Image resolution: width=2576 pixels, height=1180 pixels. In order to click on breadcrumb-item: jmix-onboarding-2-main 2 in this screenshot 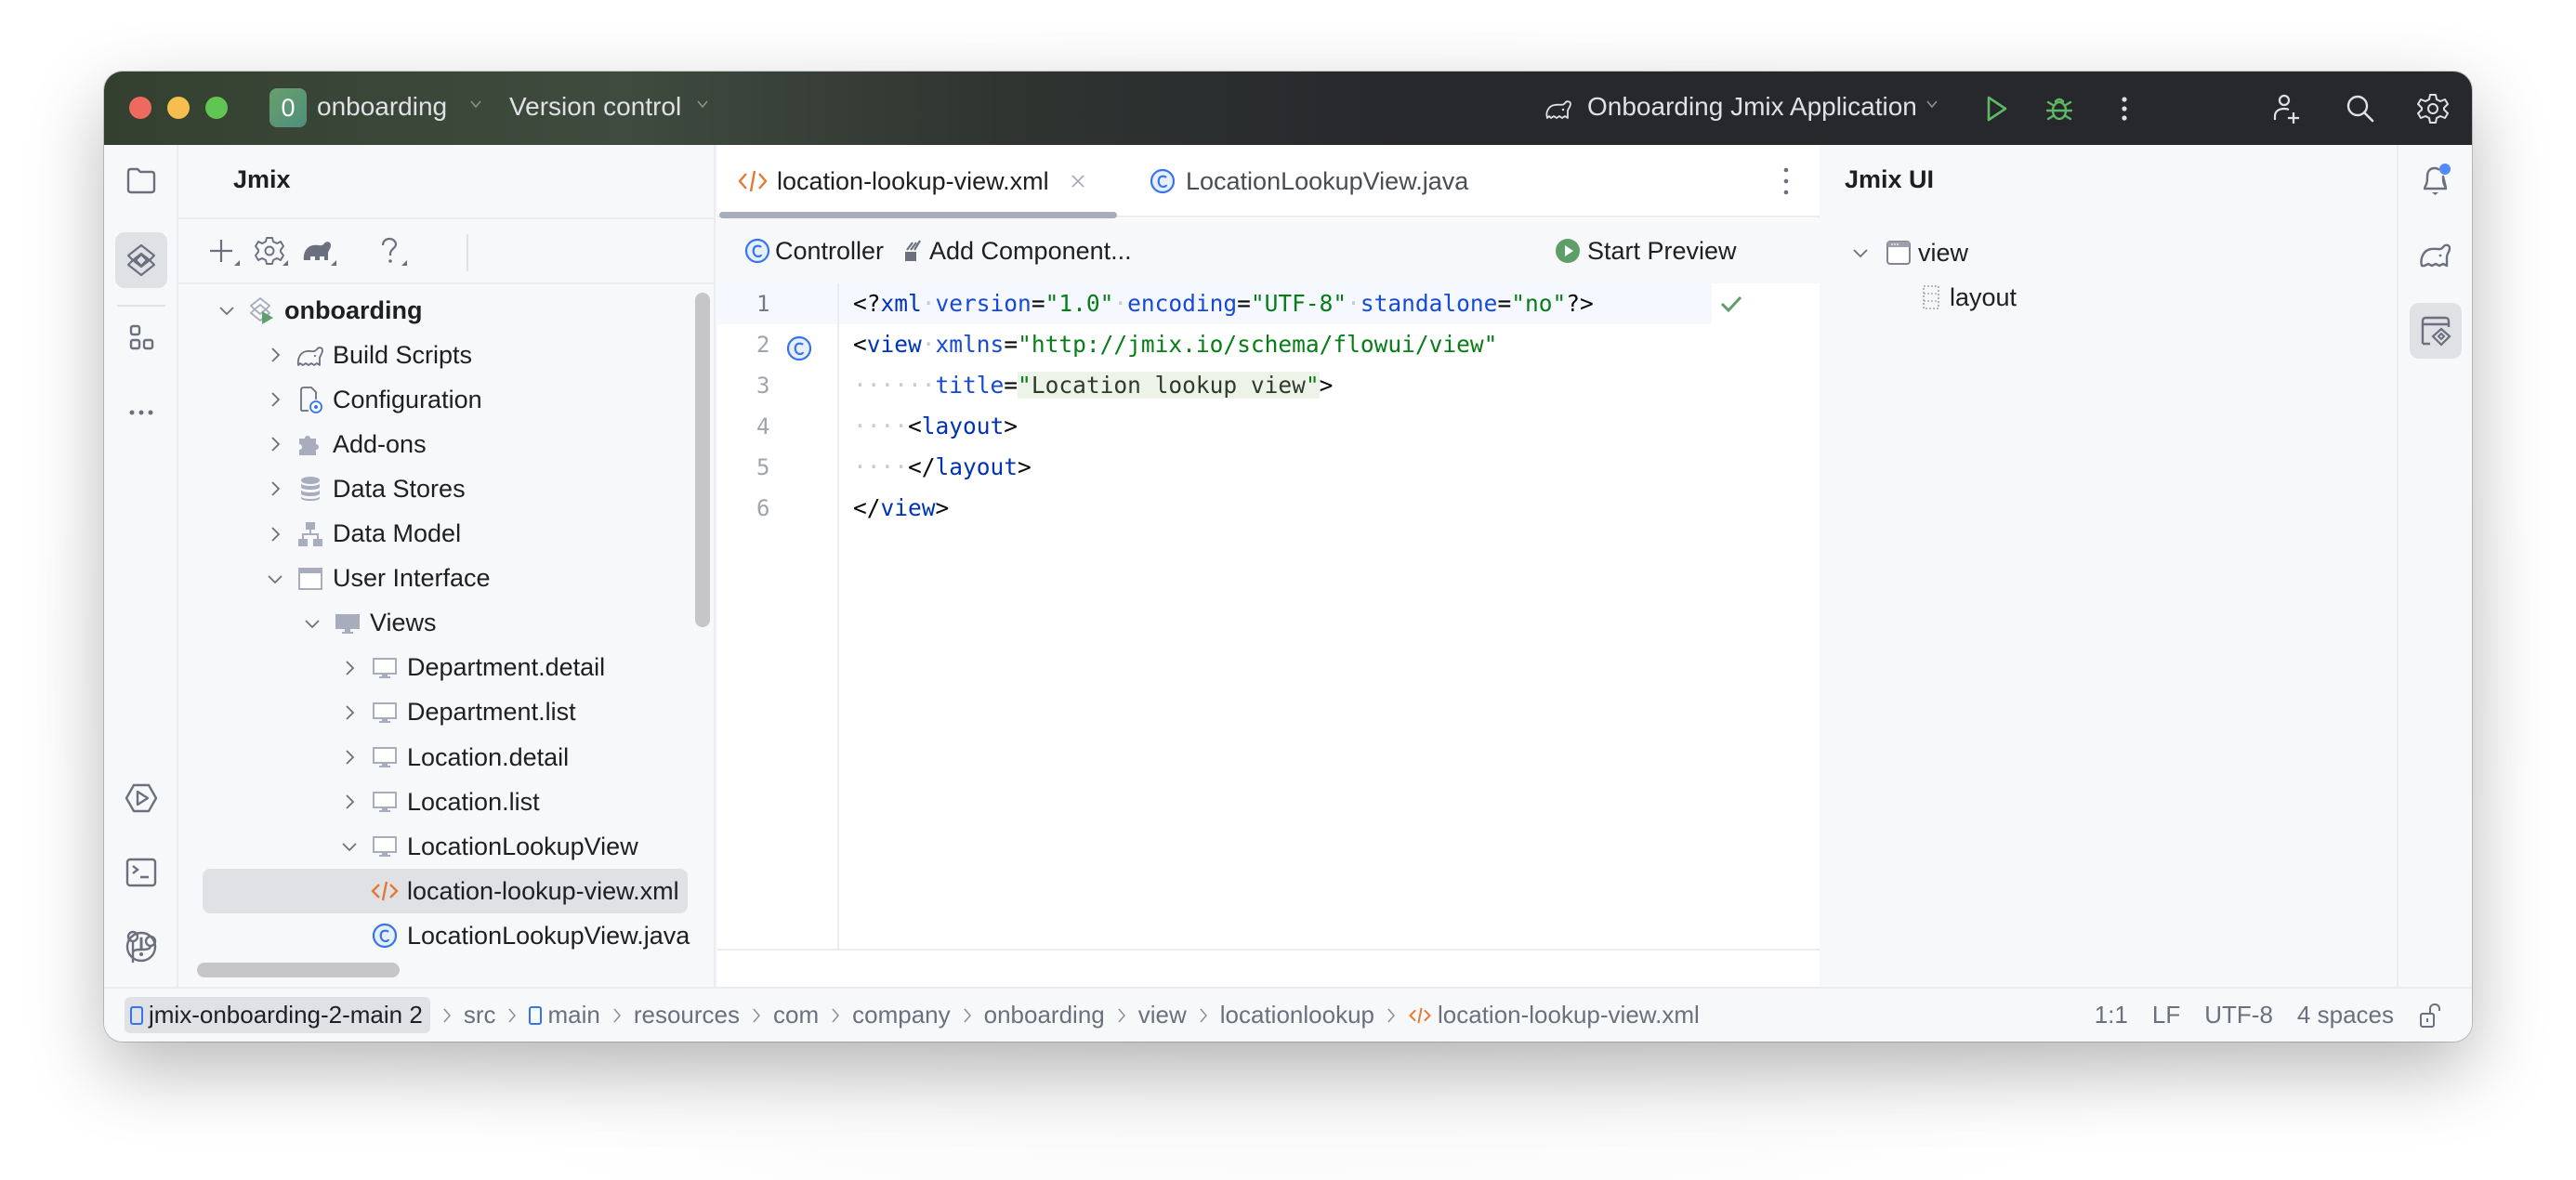, I will do `click(277, 1015)`.